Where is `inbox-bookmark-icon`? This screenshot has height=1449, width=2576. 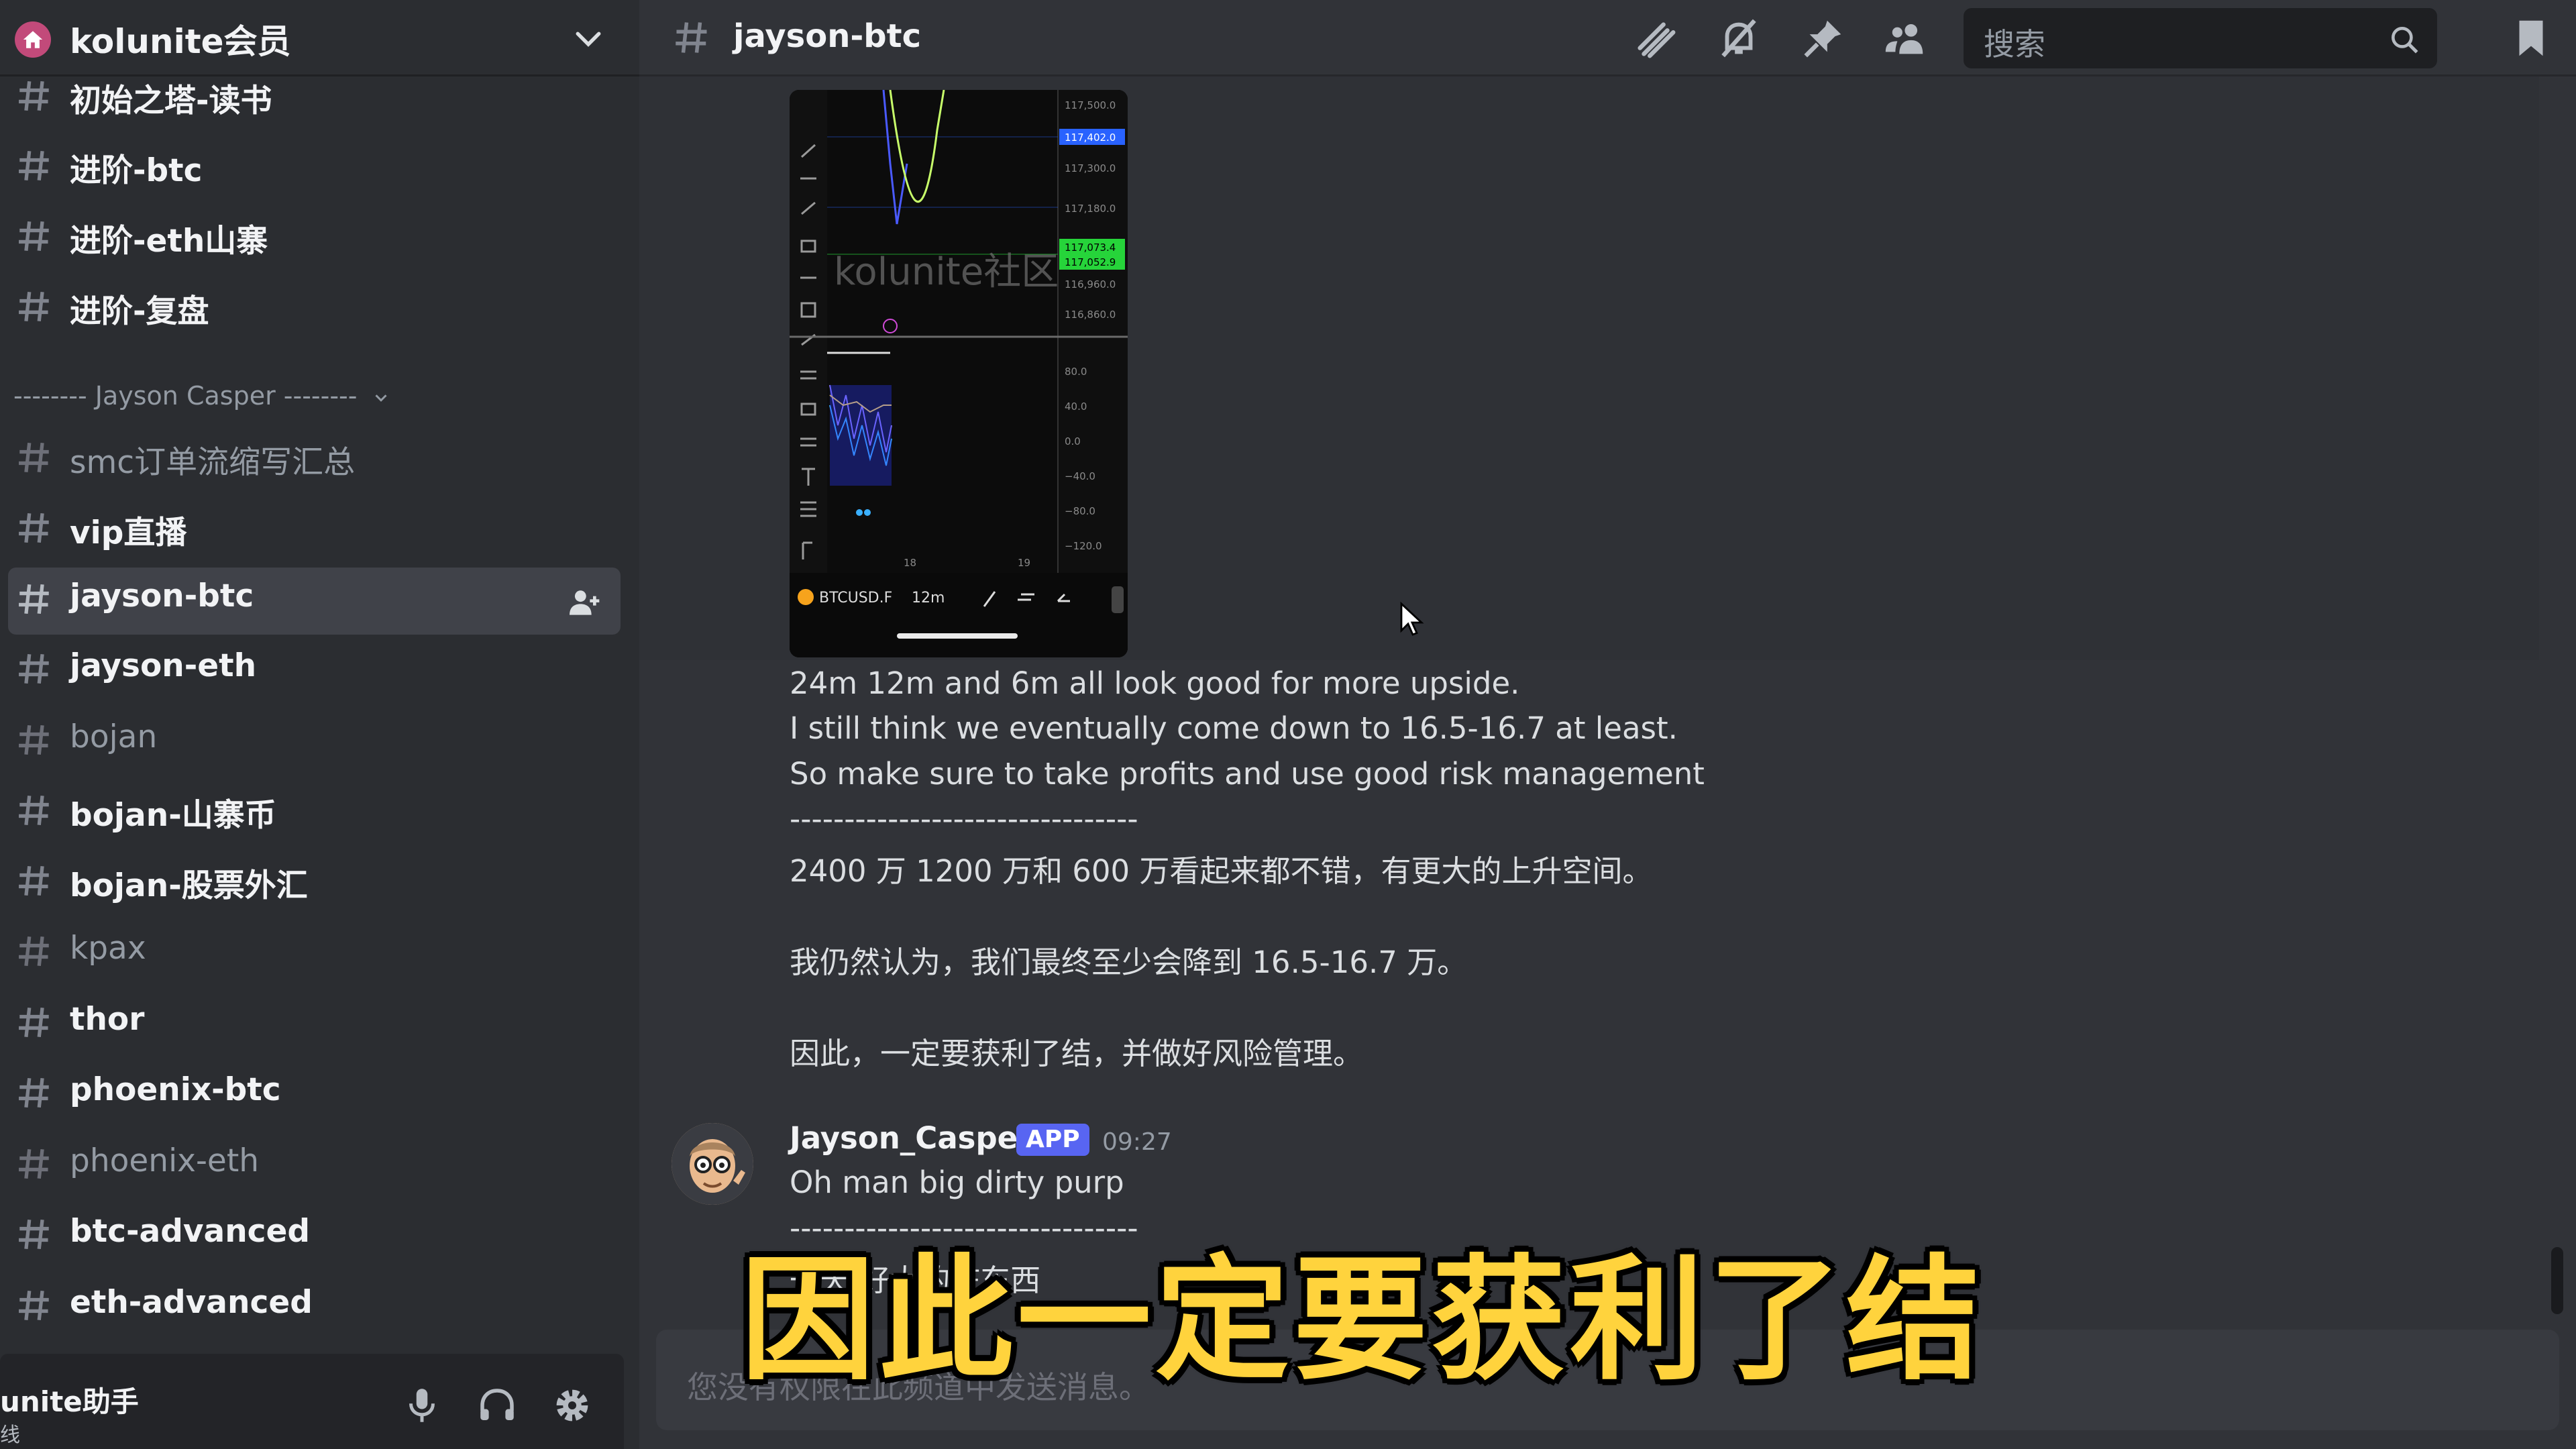 inbox-bookmark-icon is located at coordinates (2531, 38).